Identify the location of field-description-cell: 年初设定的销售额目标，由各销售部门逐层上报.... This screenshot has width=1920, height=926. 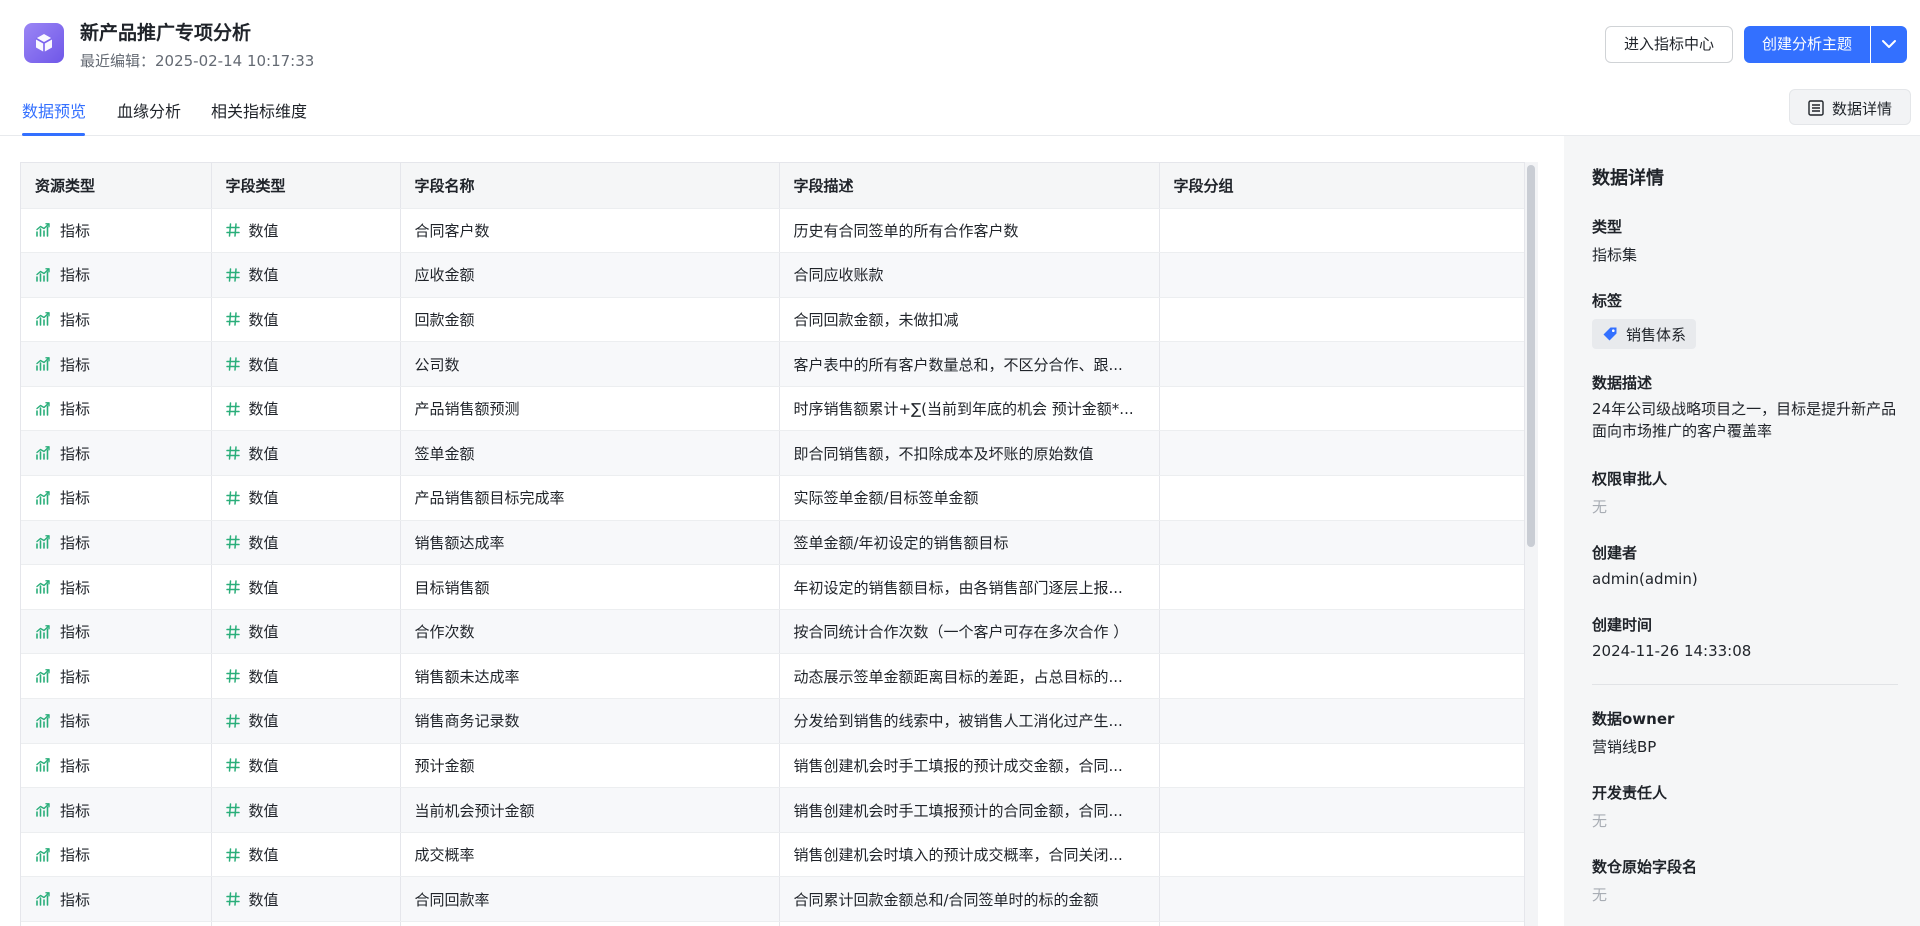
(969, 587).